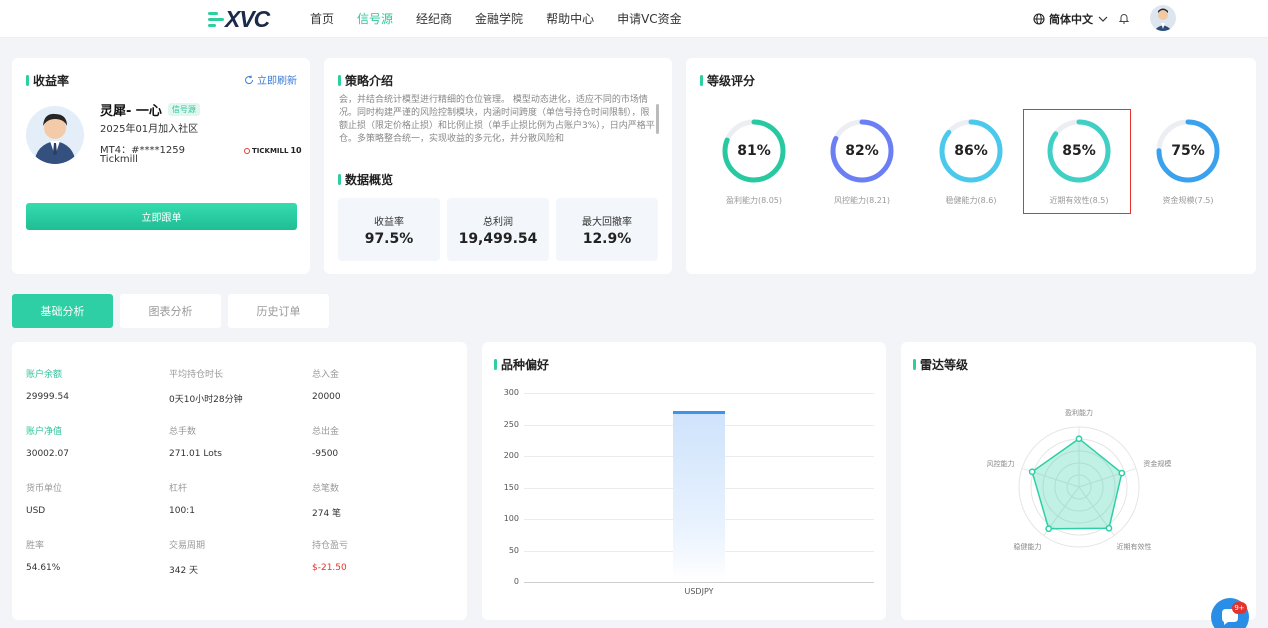  I want to click on follow-button: 立即跟单, so click(161, 216).